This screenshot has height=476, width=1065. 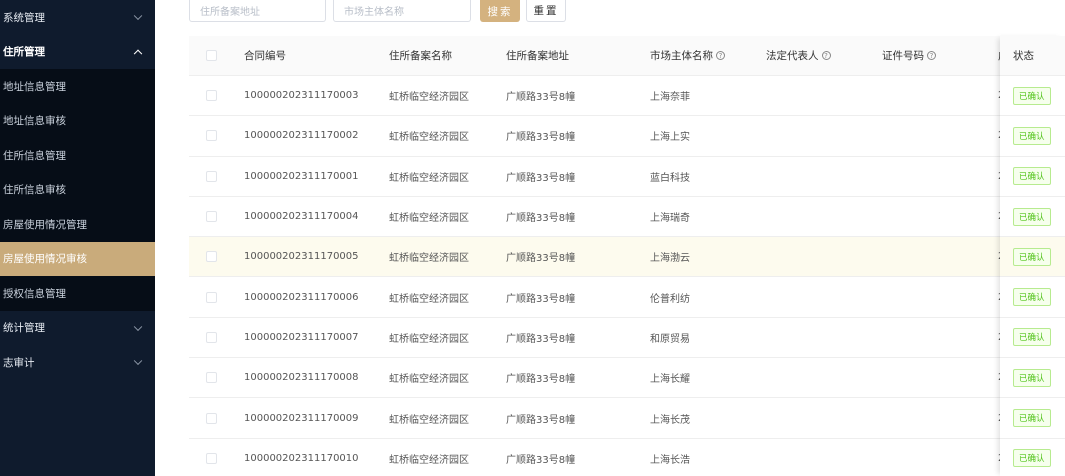 I want to click on cell-text: 蓝白科技, so click(x=670, y=178).